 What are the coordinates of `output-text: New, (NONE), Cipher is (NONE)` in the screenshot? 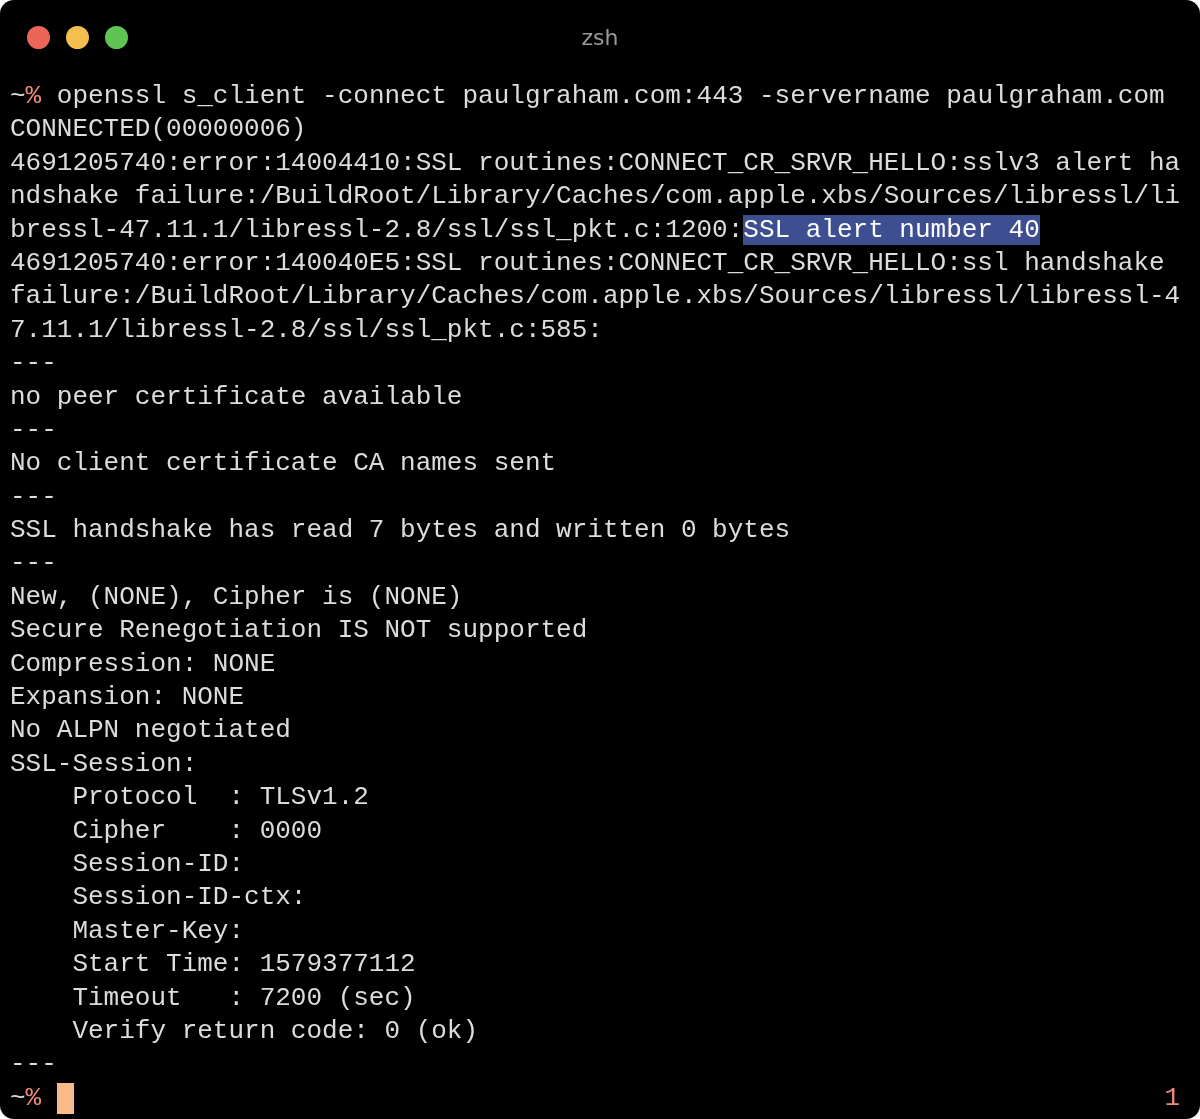 It's located at (236, 596).